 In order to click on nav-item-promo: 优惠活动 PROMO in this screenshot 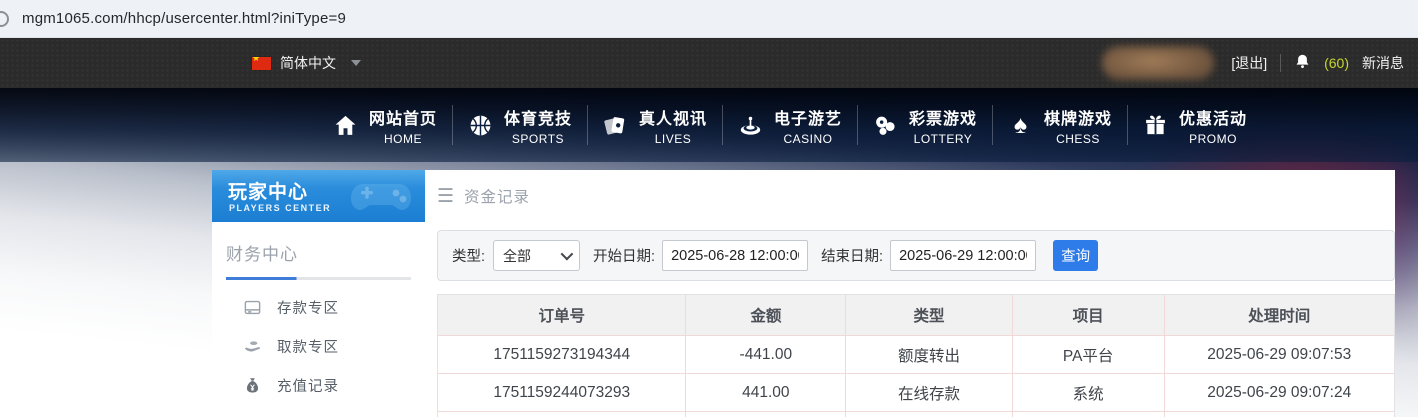, I will do `click(1195, 125)`.